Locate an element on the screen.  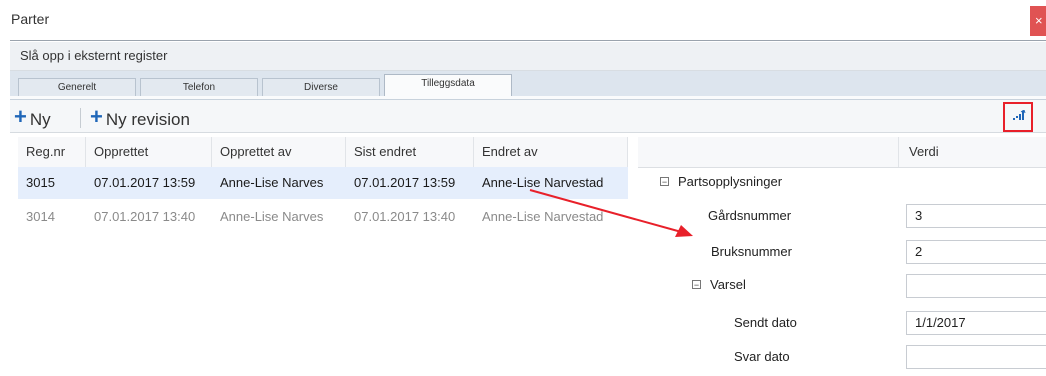
column-header-sist-endret: Sist endret is located at coordinates (410, 152).